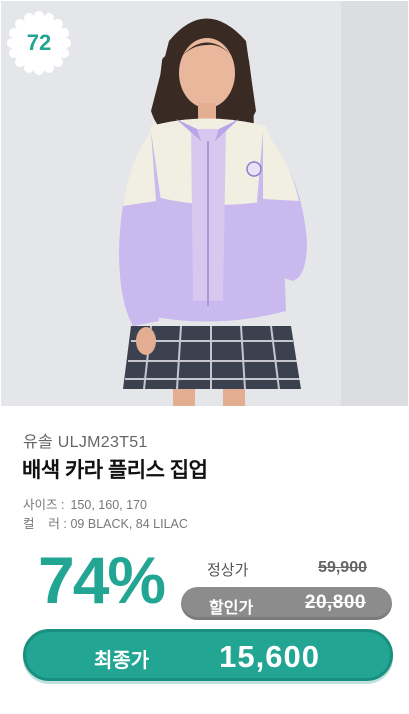  Describe the element at coordinates (269, 656) in the screenshot. I see `final-price: 15,600` at that location.